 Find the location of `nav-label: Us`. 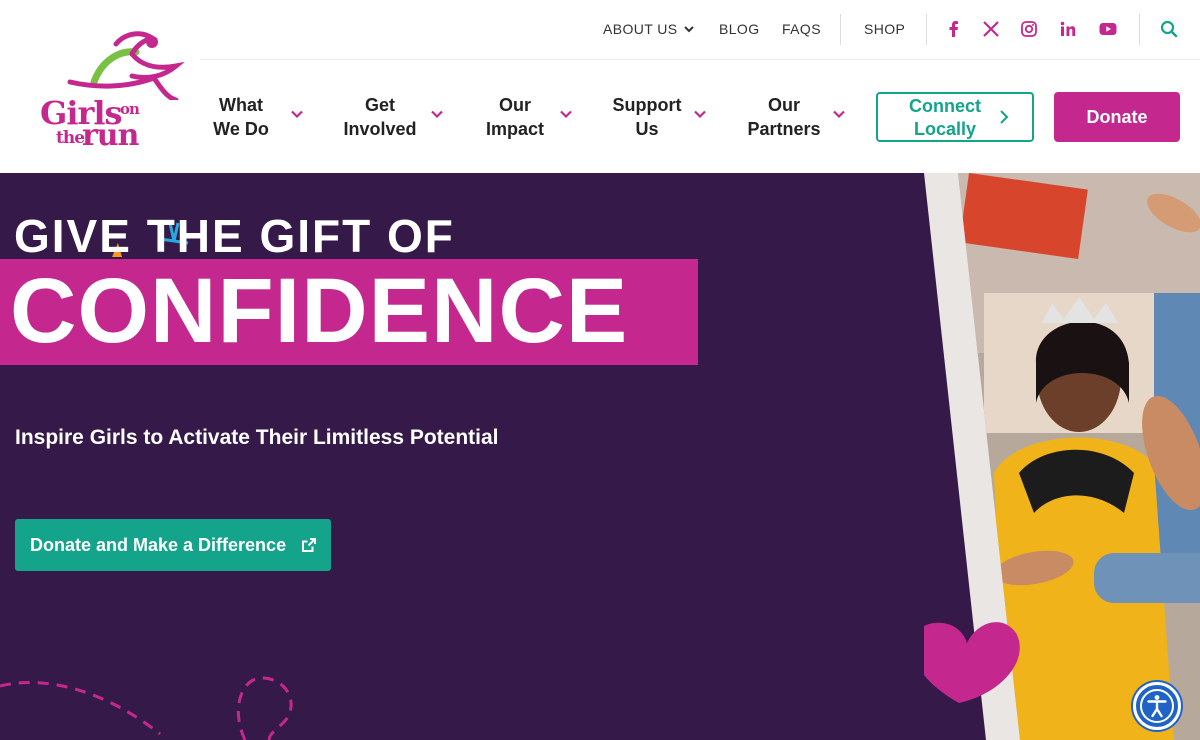

nav-label: Us is located at coordinates (647, 129).